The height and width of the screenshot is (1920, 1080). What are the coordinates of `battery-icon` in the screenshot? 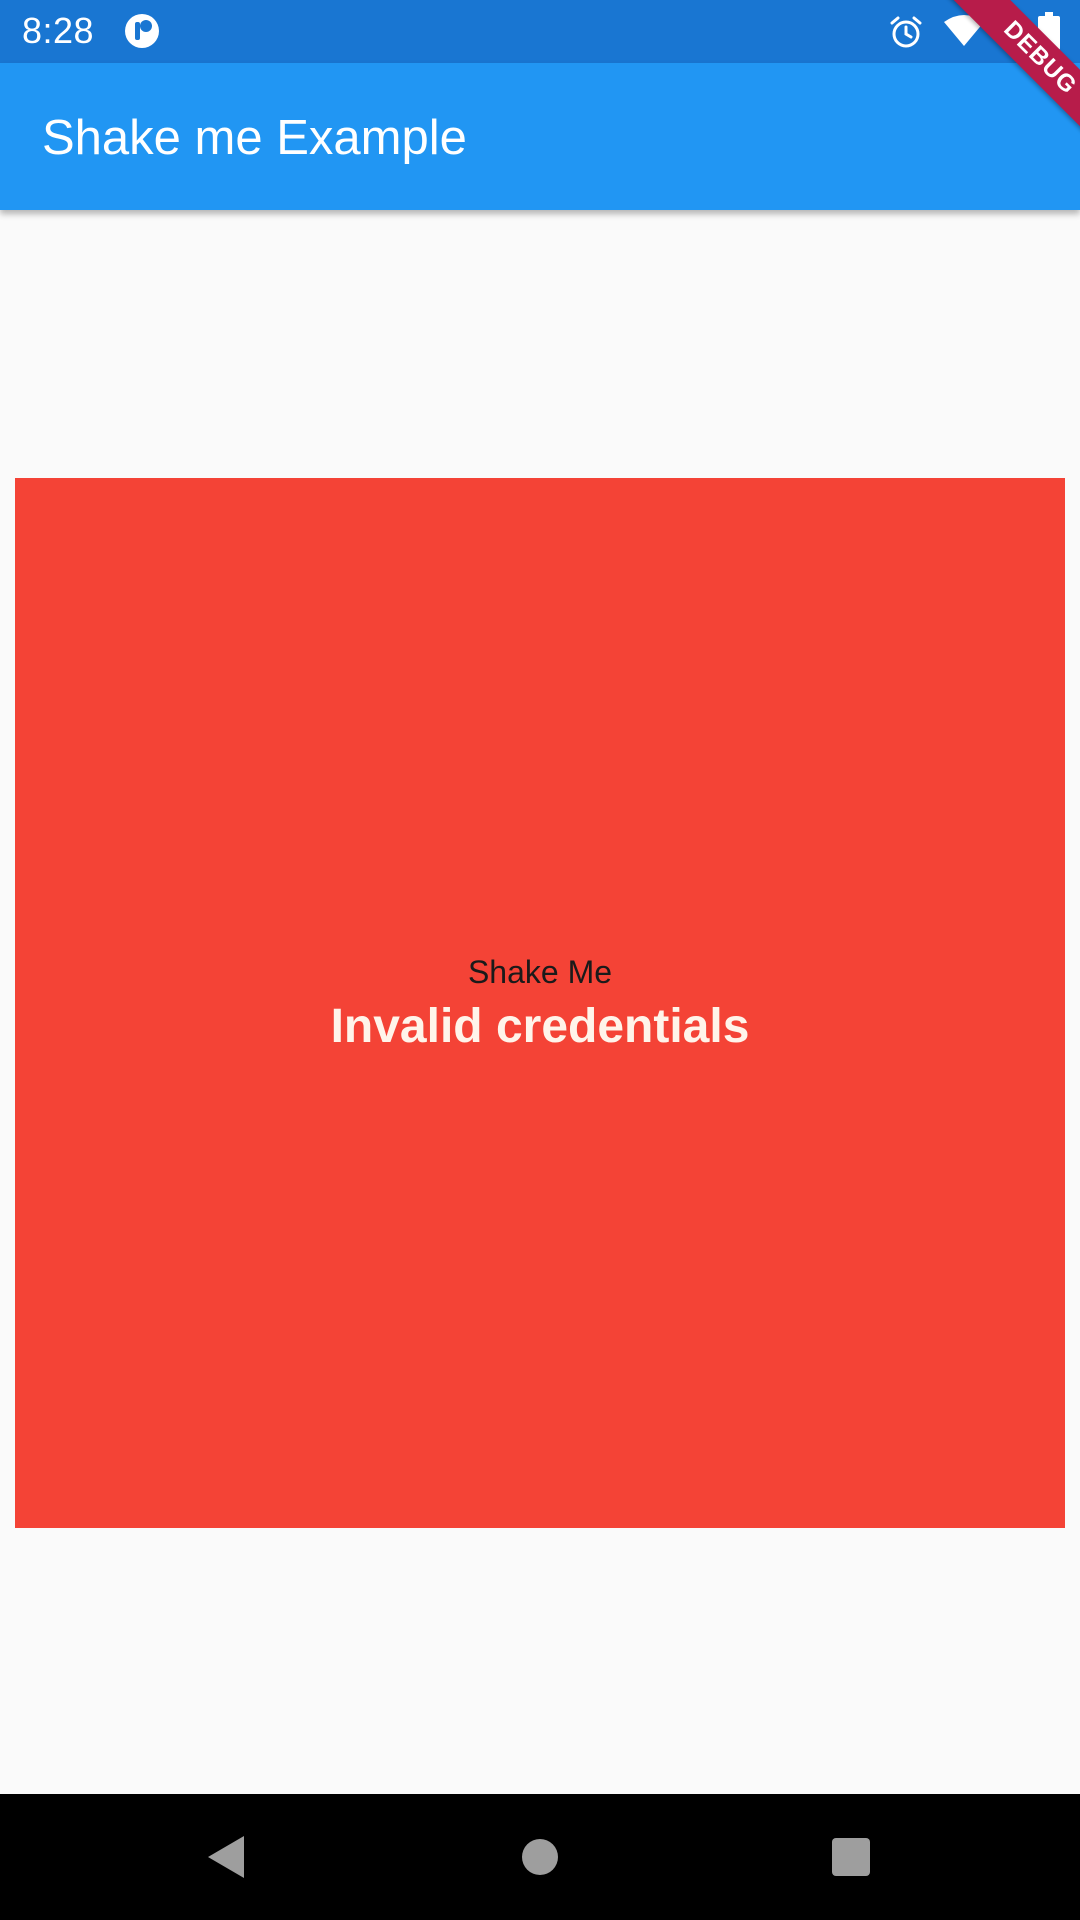 It's located at (1049, 31).